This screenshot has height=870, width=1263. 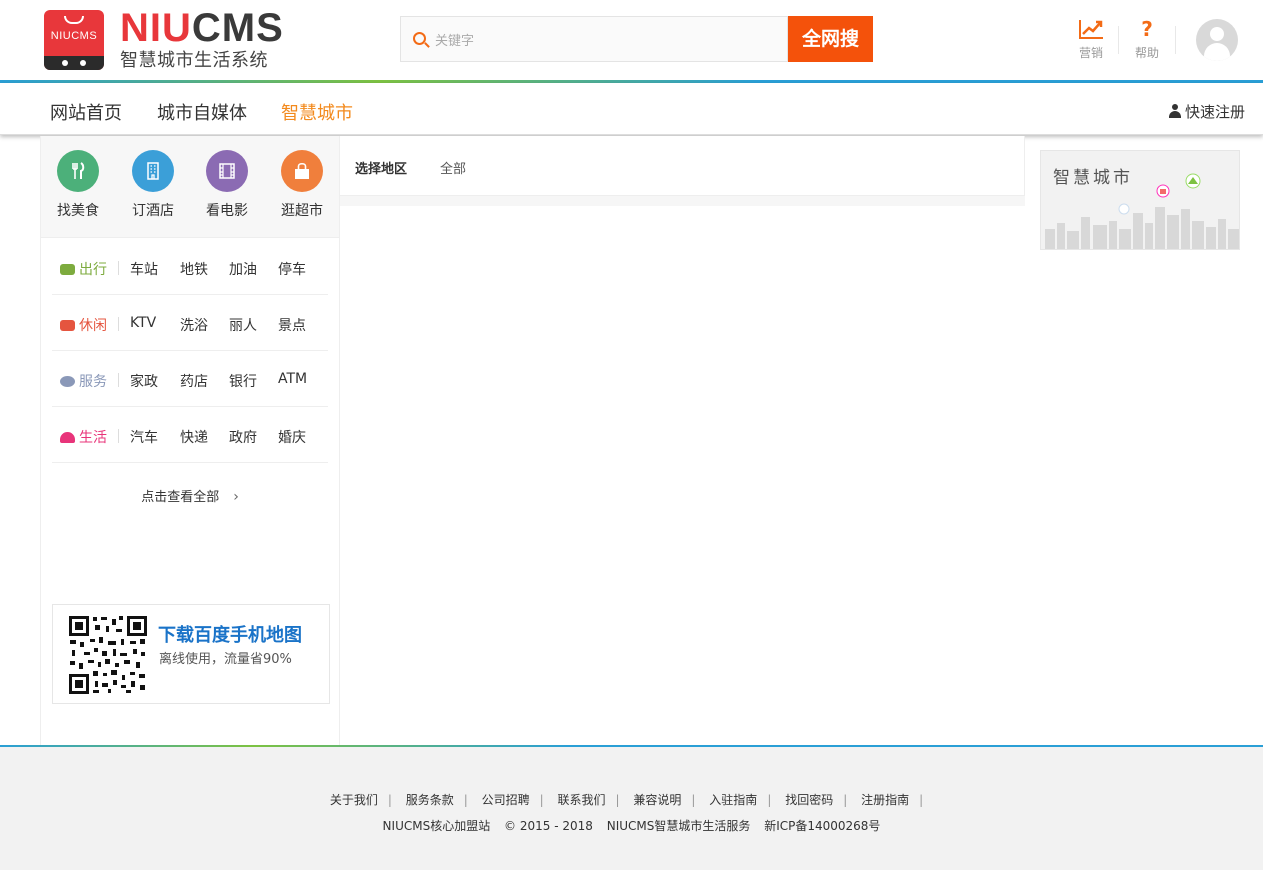 I want to click on nav-item-media: 城市自媒体, so click(x=202, y=112).